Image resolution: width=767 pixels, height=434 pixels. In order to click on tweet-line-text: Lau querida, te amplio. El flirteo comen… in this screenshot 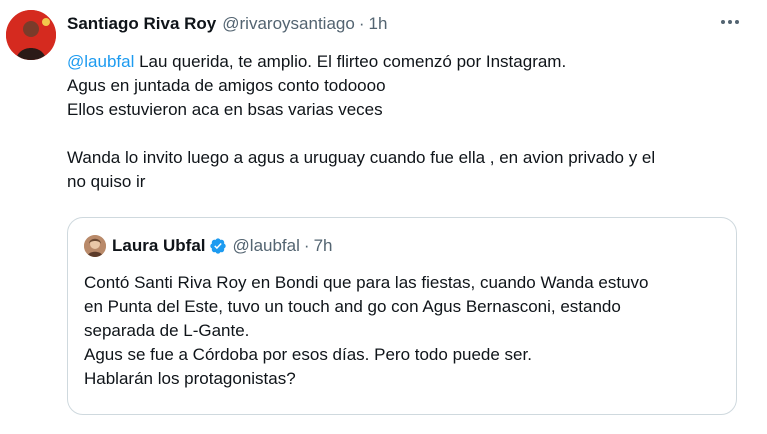, I will do `click(350, 61)`.